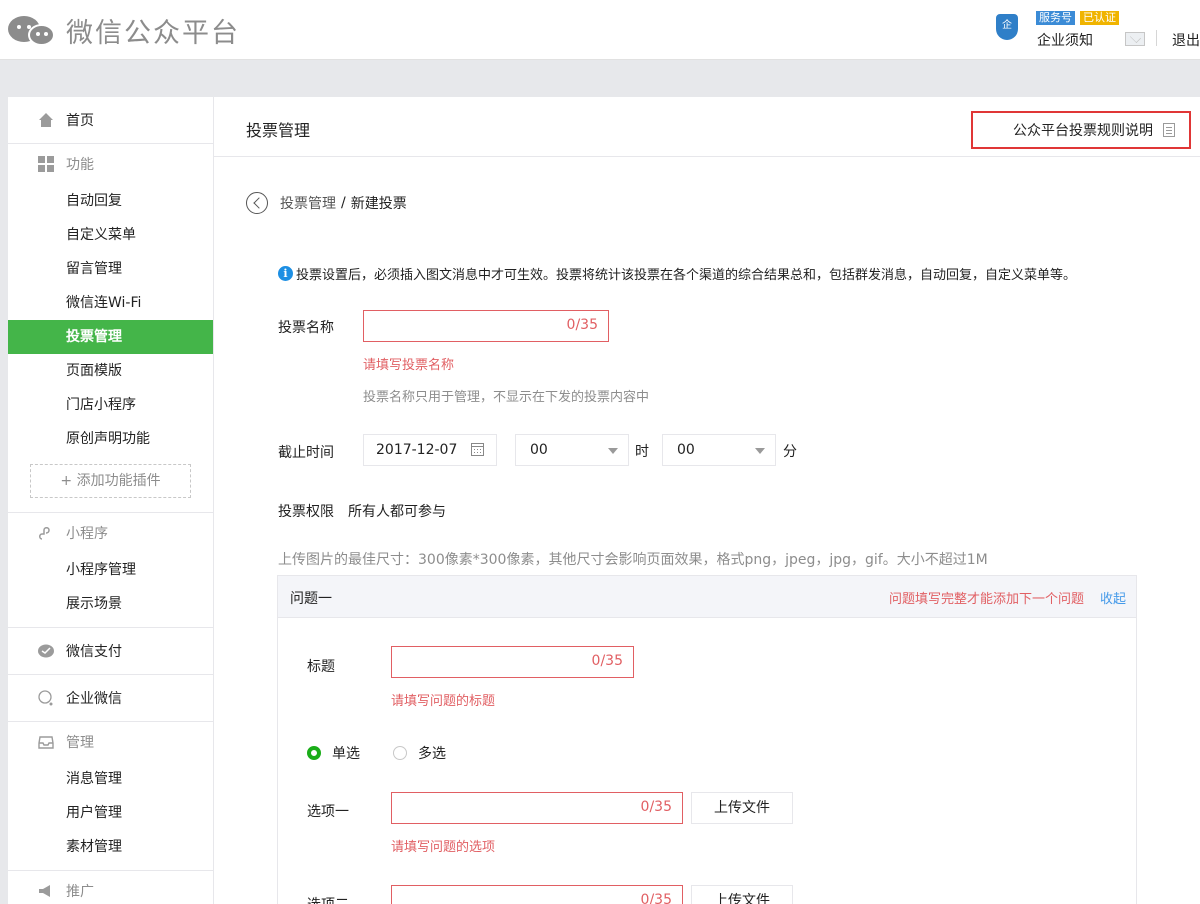 This screenshot has width=1200, height=904. What do you see at coordinates (314, 753) in the screenshot?
I see `radio-checked-icon` at bounding box center [314, 753].